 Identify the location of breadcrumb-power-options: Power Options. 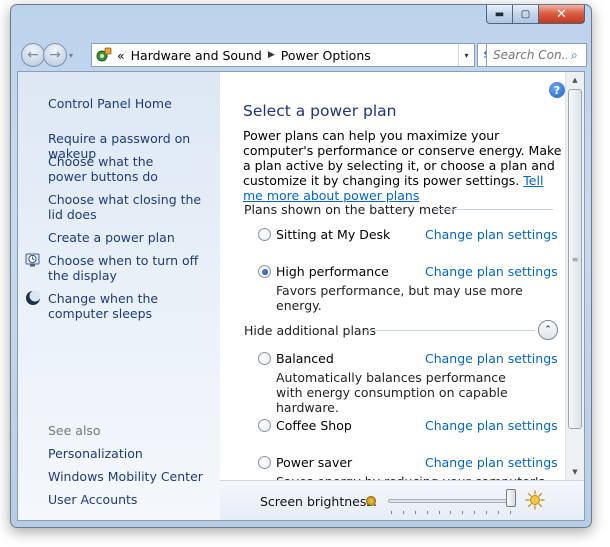
(326, 55).